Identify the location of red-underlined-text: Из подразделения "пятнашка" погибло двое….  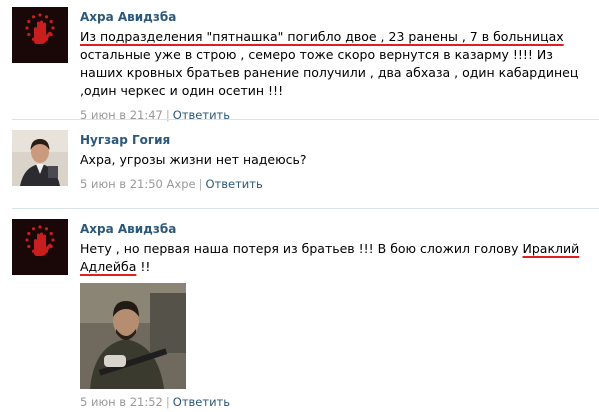
(322, 36).